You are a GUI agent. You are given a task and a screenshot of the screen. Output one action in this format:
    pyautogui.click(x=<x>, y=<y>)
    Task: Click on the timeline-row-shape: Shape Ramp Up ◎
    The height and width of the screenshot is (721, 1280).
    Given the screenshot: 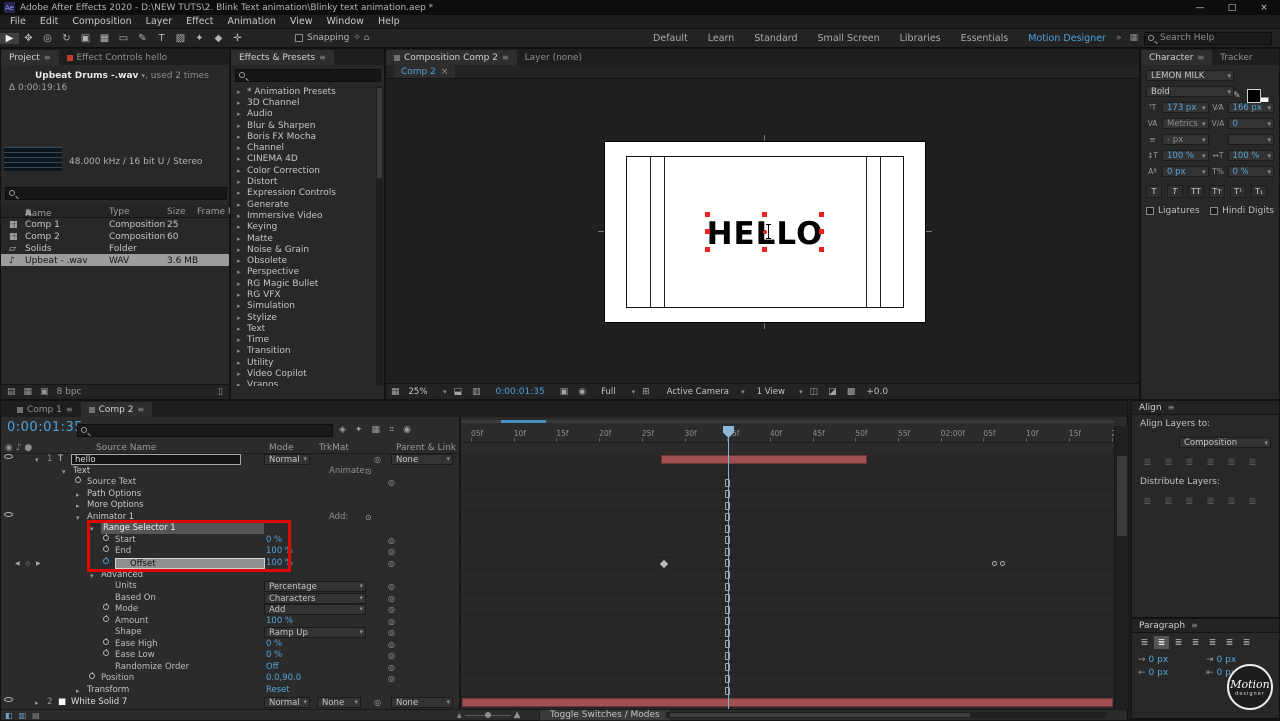 What is the action you would take?
    pyautogui.click(x=230, y=633)
    